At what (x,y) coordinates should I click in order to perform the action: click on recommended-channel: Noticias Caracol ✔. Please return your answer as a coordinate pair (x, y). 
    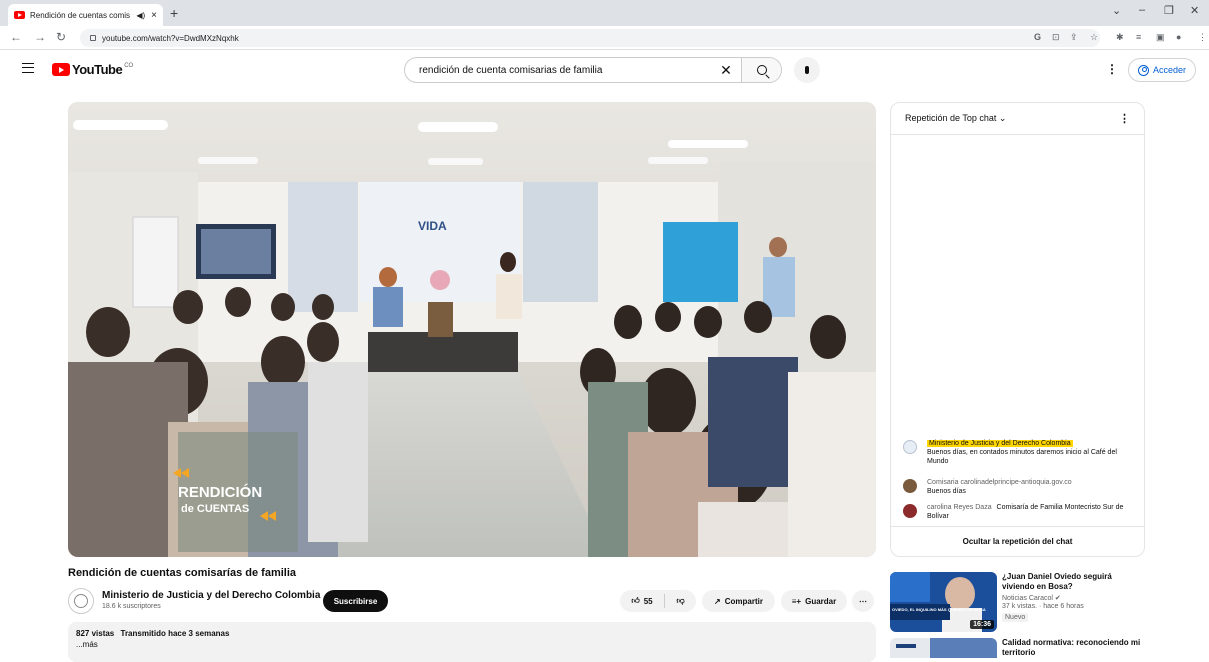
    Looking at the image, I should click on (1031, 598).